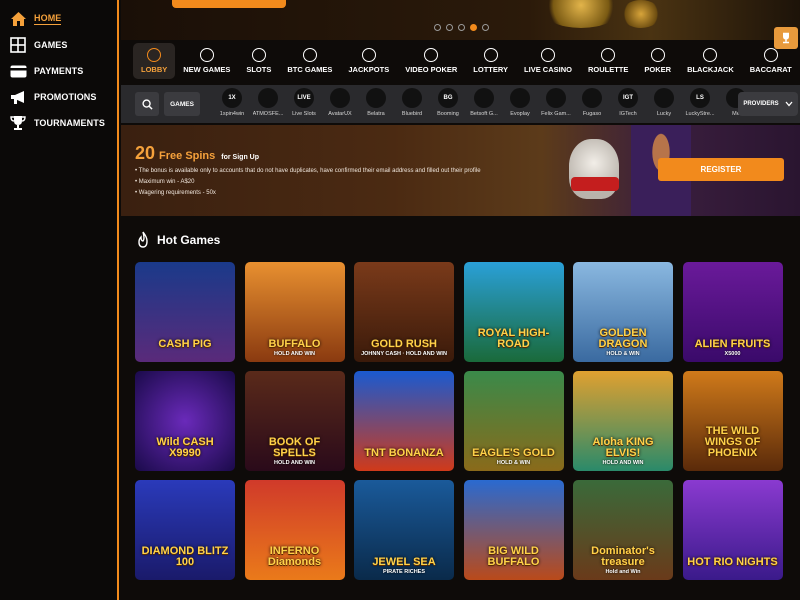  What do you see at coordinates (732, 530) in the screenshot?
I see `game-tile: HOT RIO NIGHTS` at bounding box center [732, 530].